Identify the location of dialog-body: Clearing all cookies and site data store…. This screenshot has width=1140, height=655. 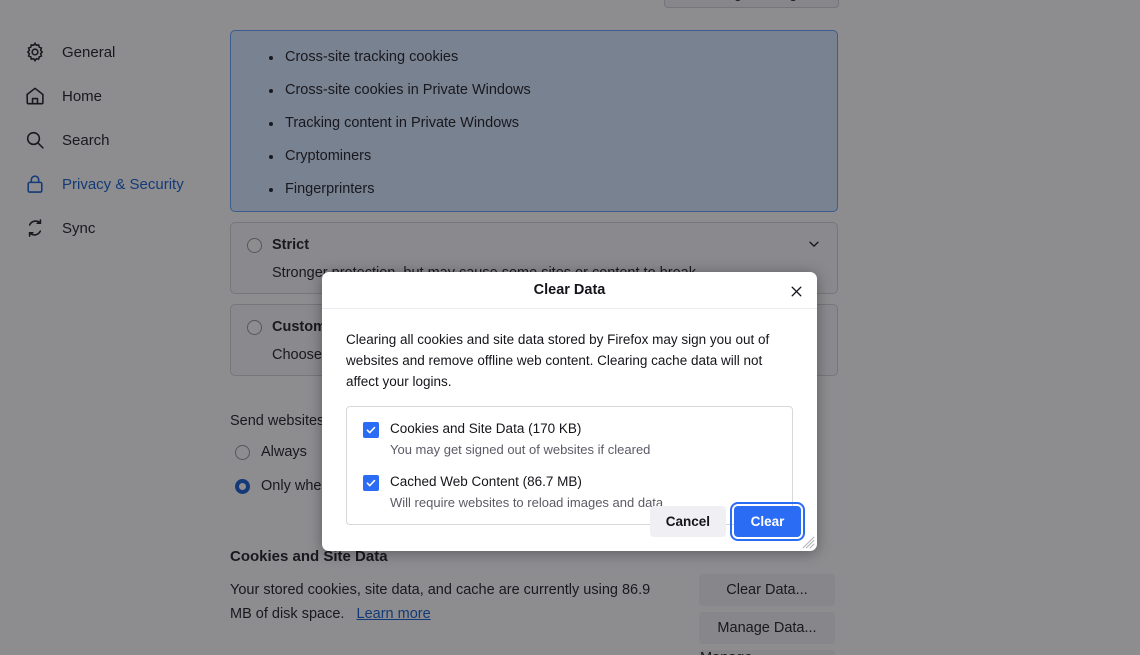
(569, 417).